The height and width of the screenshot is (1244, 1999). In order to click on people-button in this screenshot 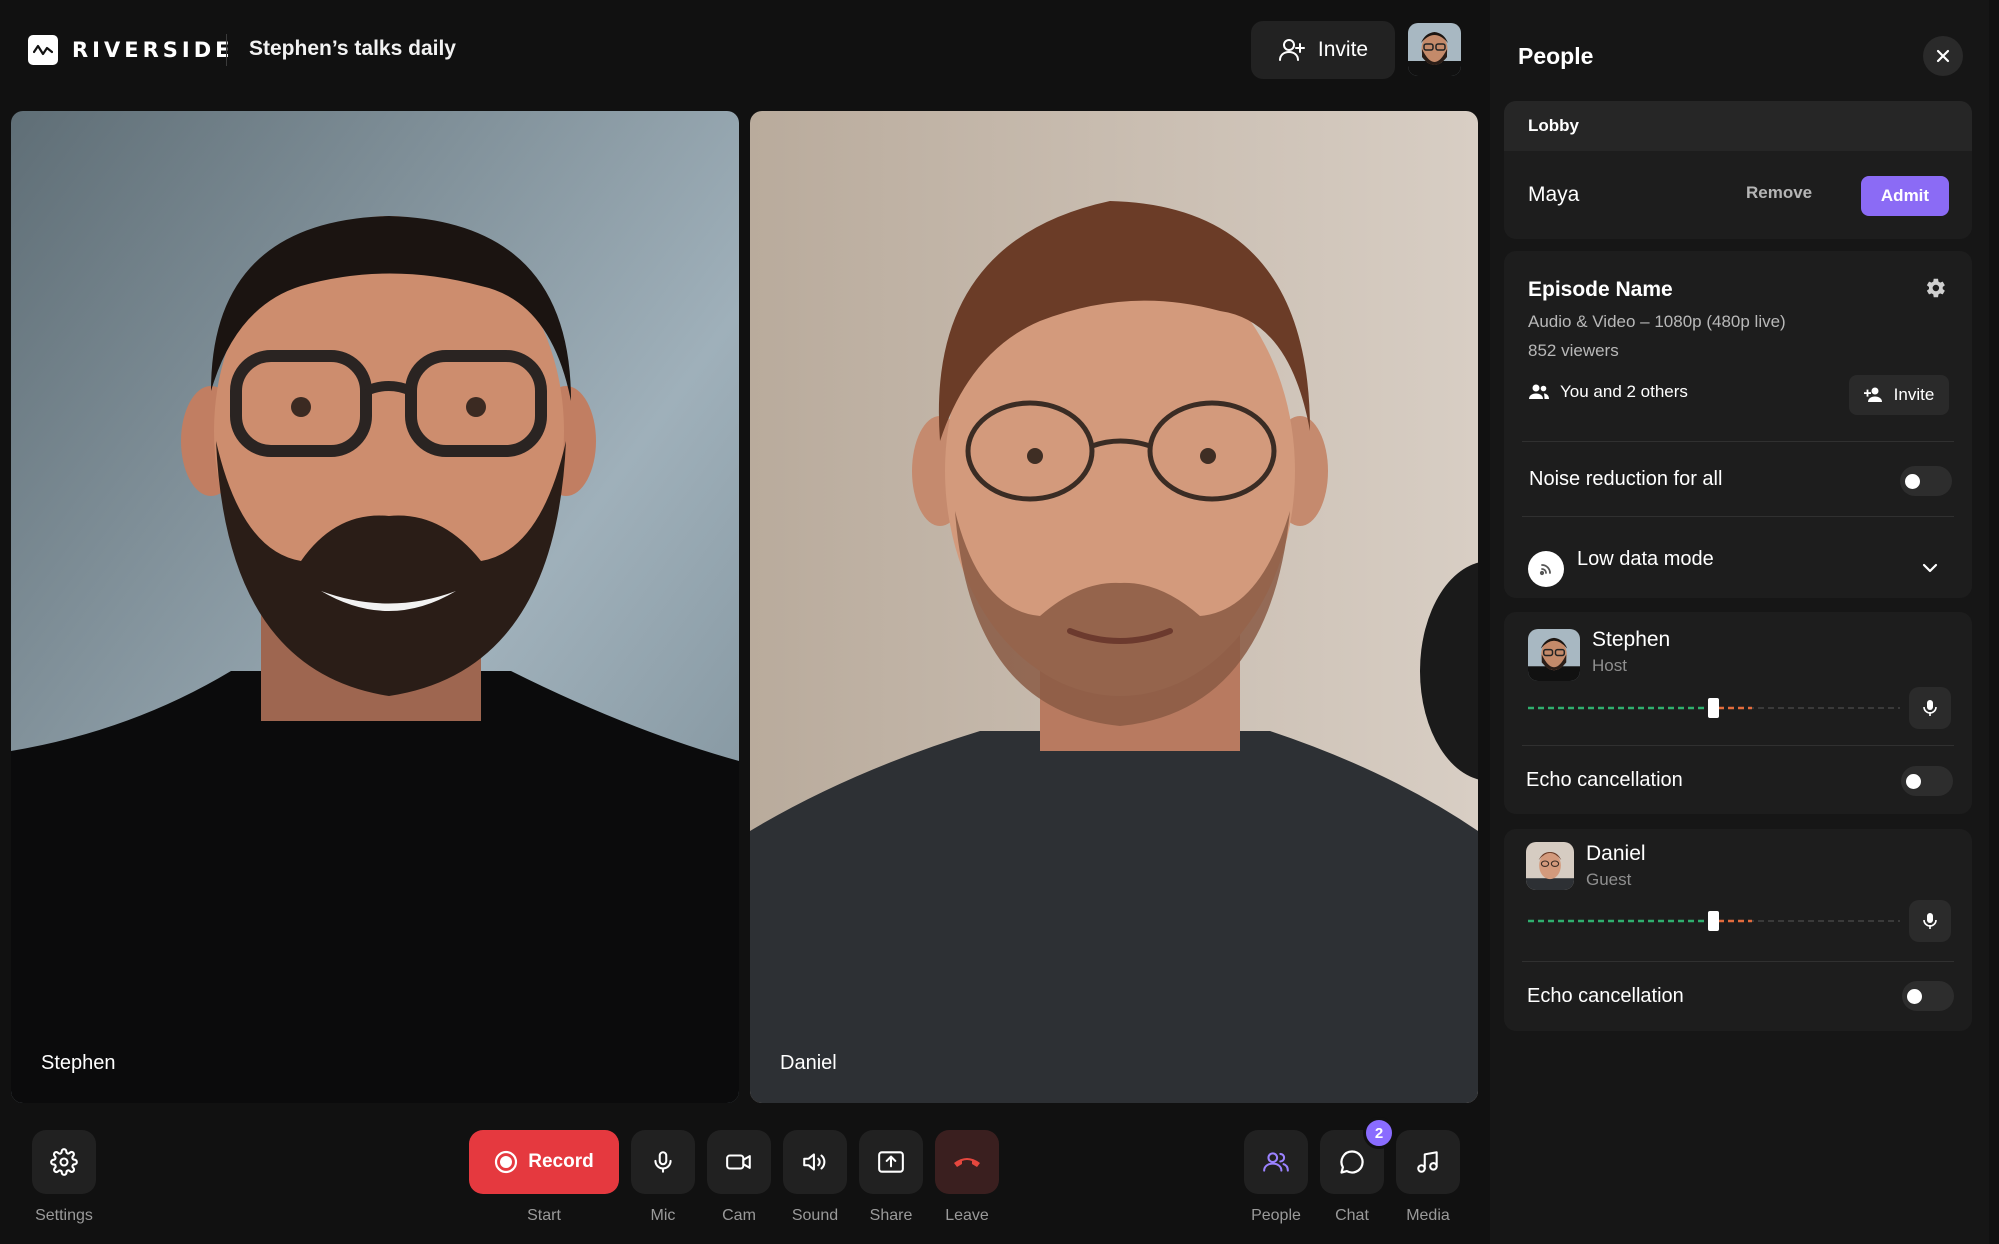, I will do `click(1276, 1162)`.